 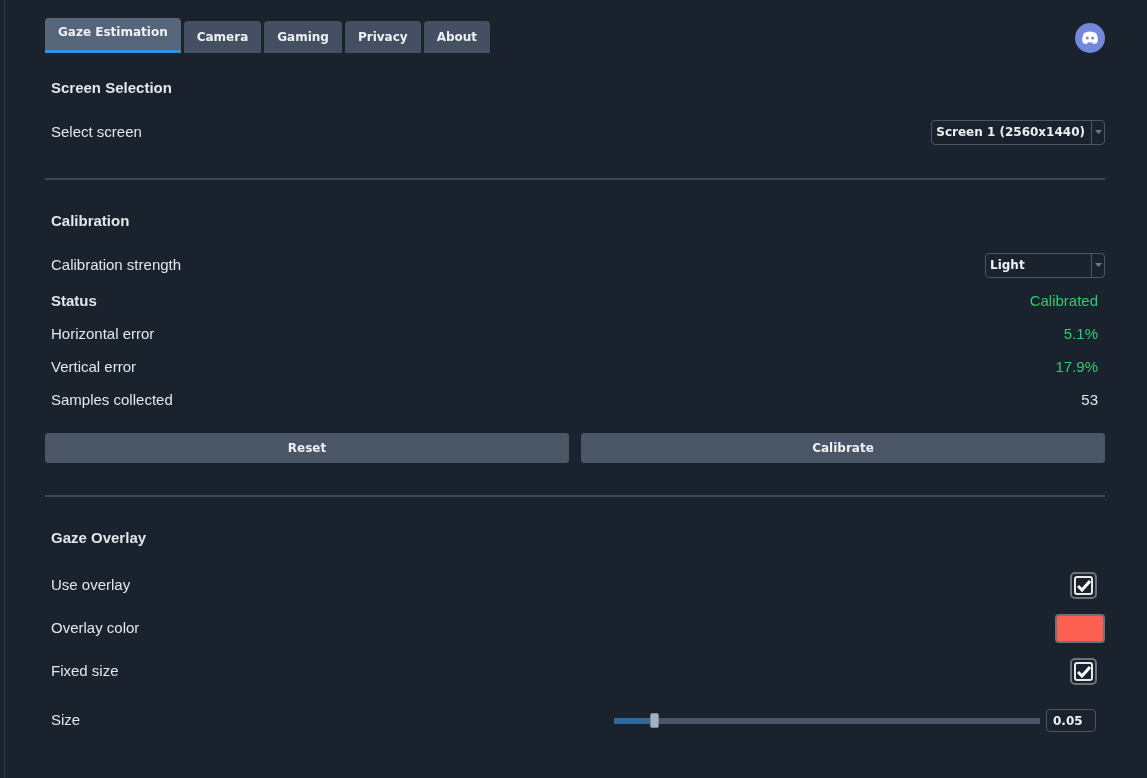 I want to click on tab: Gaming, so click(x=303, y=37).